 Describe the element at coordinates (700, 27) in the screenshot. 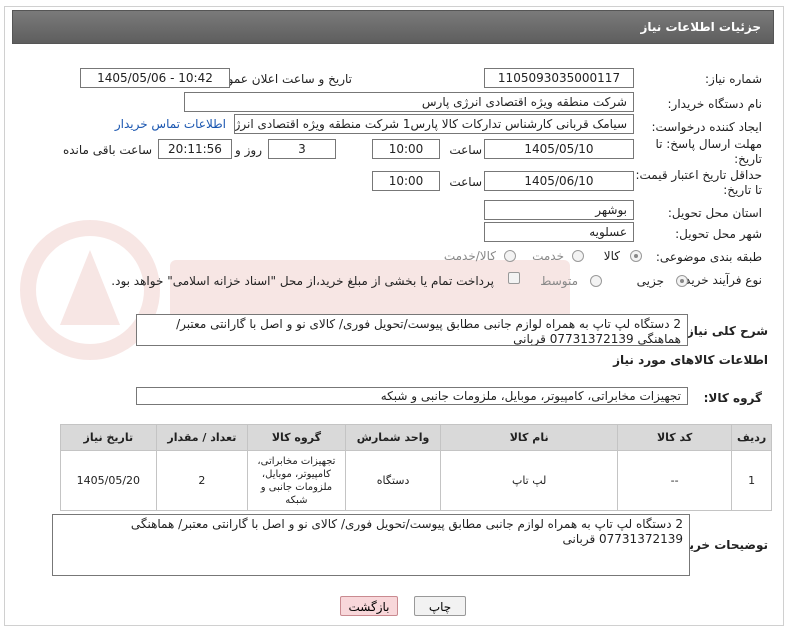

I see `page-title: جزئیات اطلاعات نیاز` at that location.